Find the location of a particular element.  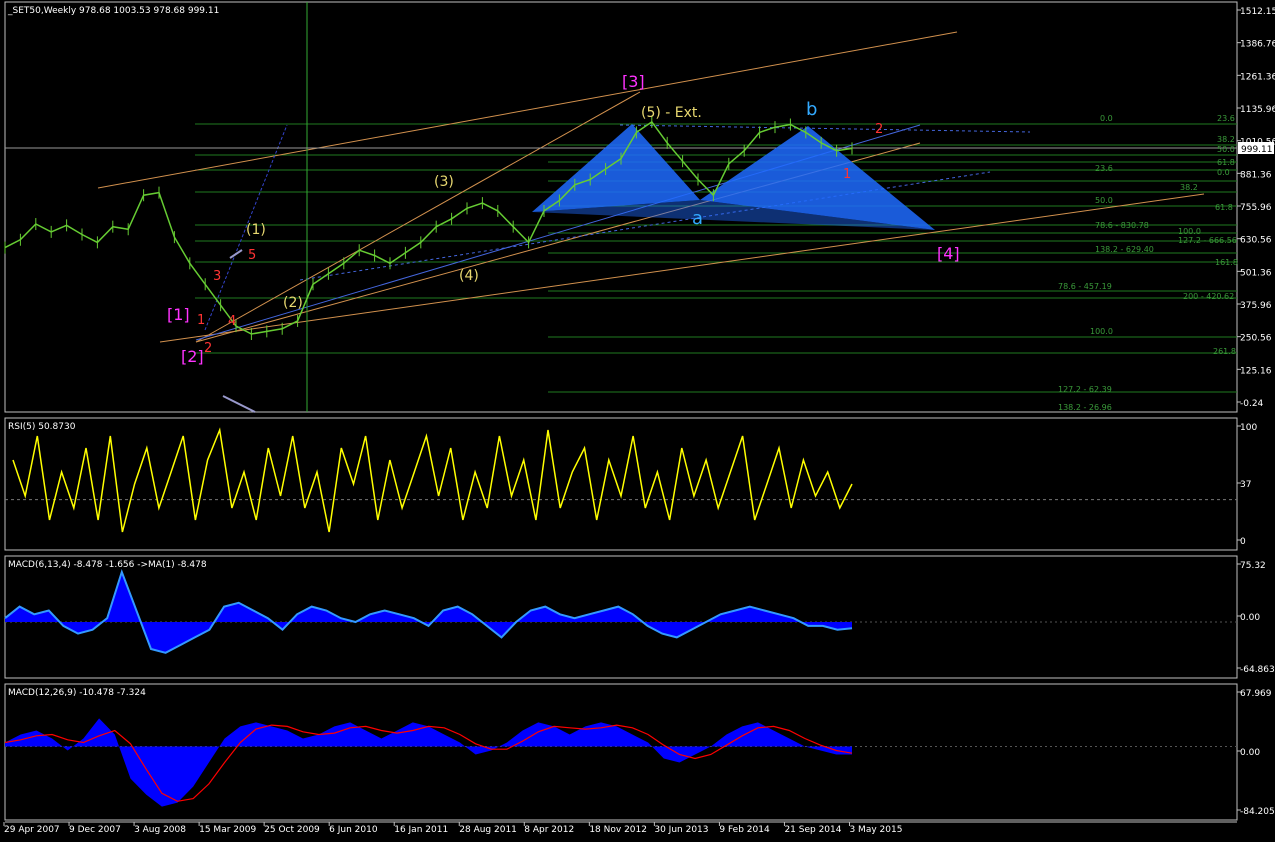

y-tick-label-1-0: 100 is located at coordinates (1248, 428).